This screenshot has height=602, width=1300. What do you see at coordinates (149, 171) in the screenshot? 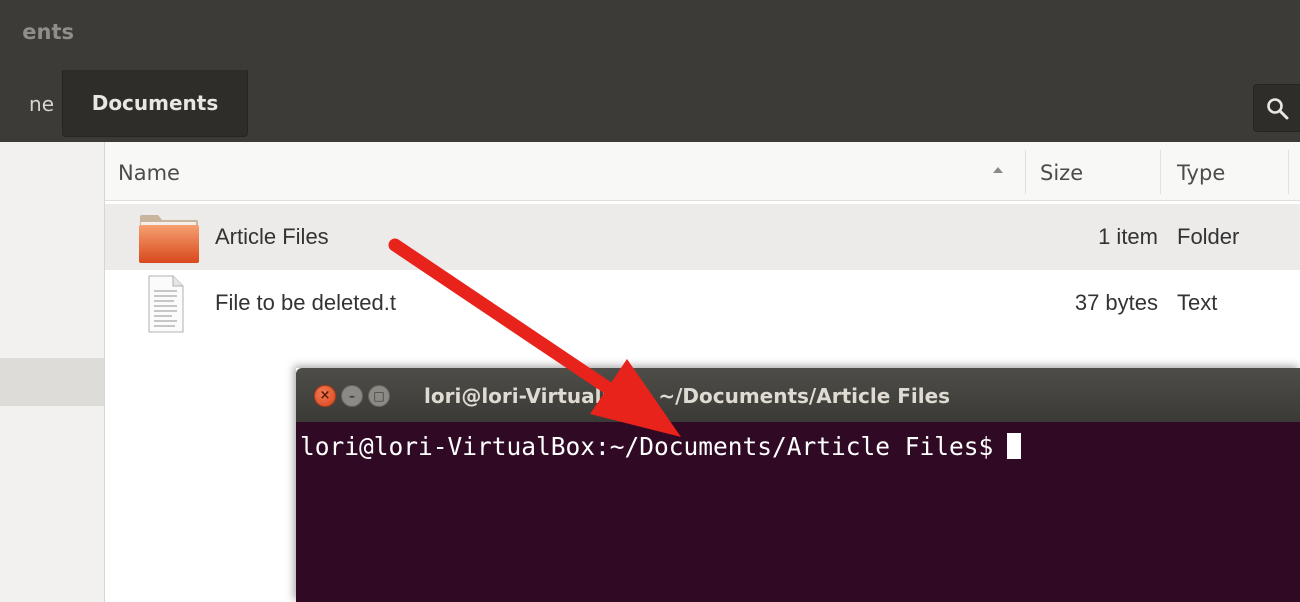
I see `name-column-header: Name` at bounding box center [149, 171].